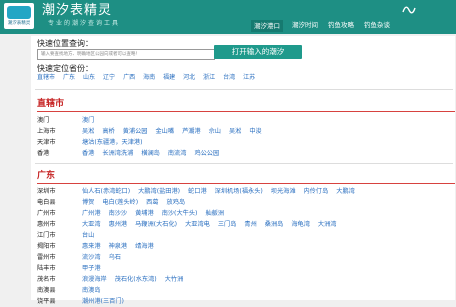  I want to click on port-links: 博贺 电白(莲头岭) 西葛 放鸡岛, so click(137, 202).